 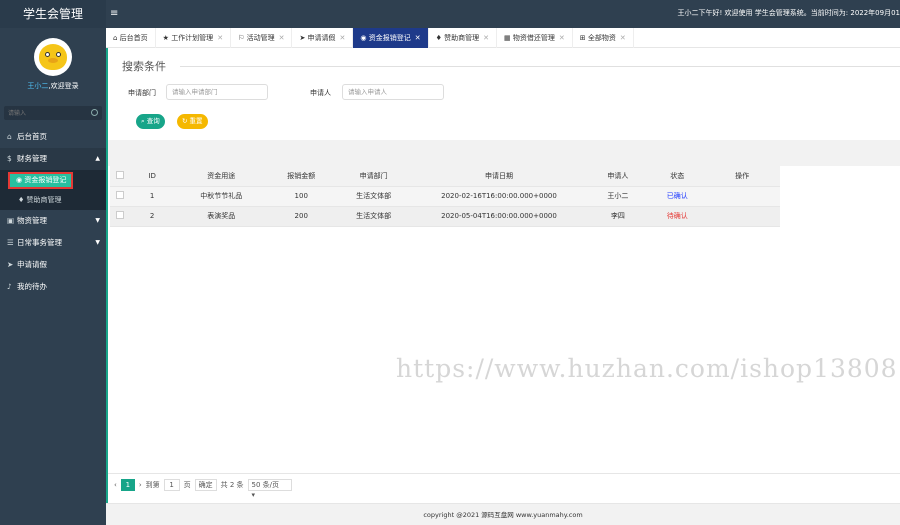 I want to click on tab-reimbursement: ◉ 资金报销登记 ✕, so click(x=391, y=38).